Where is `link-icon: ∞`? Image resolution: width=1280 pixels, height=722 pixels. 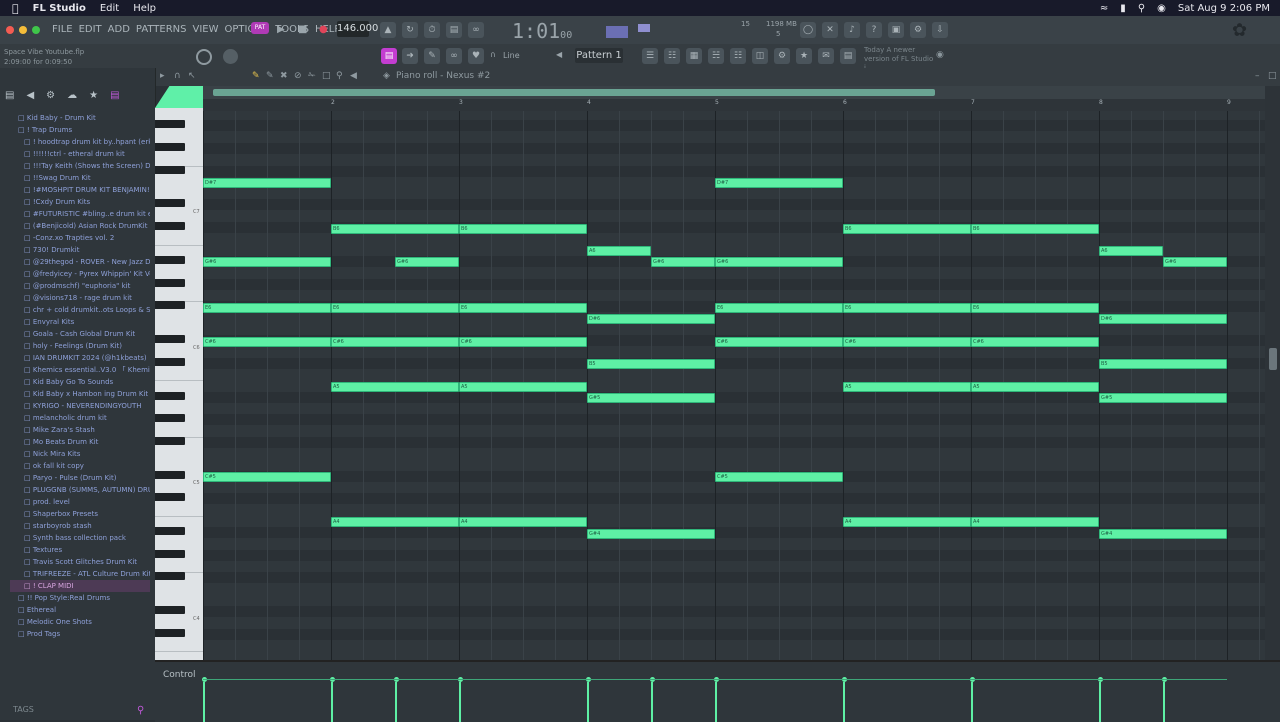
link-icon: ∞ is located at coordinates (454, 56).